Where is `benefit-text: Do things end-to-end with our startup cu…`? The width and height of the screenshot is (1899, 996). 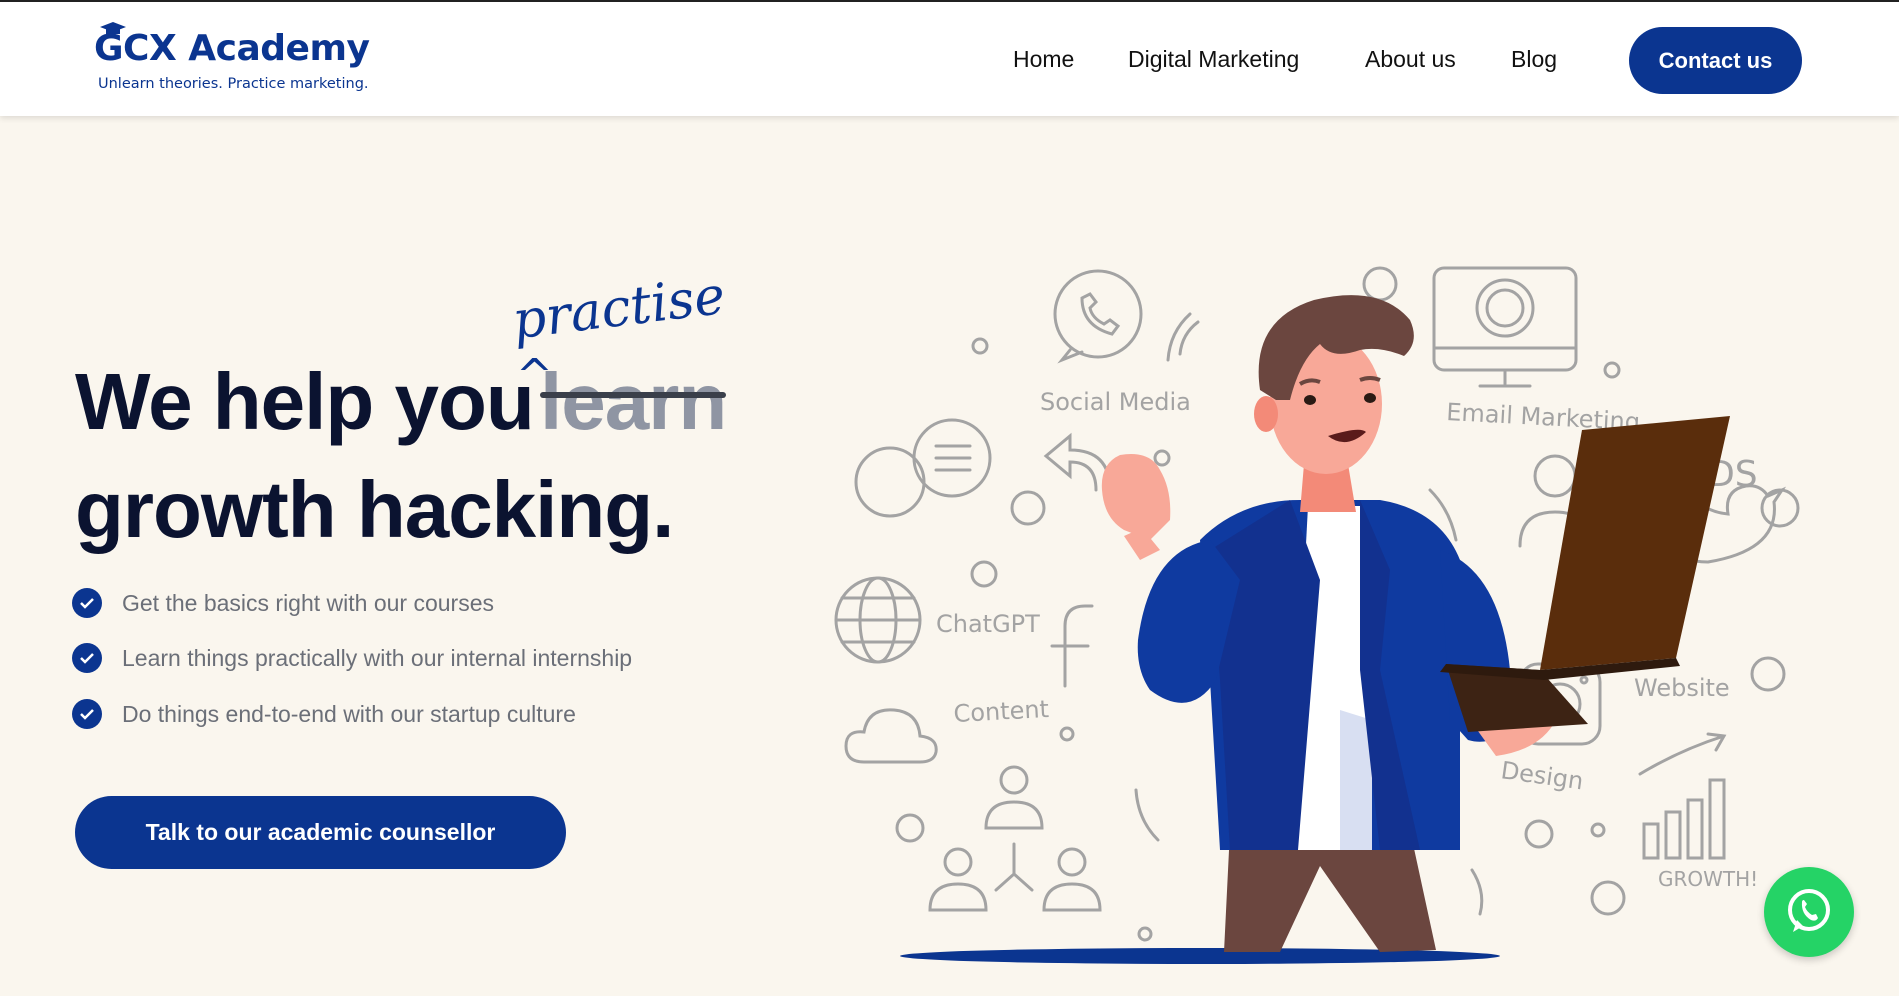
benefit-text: Do things end-to-end with our startup cu… is located at coordinates (349, 713).